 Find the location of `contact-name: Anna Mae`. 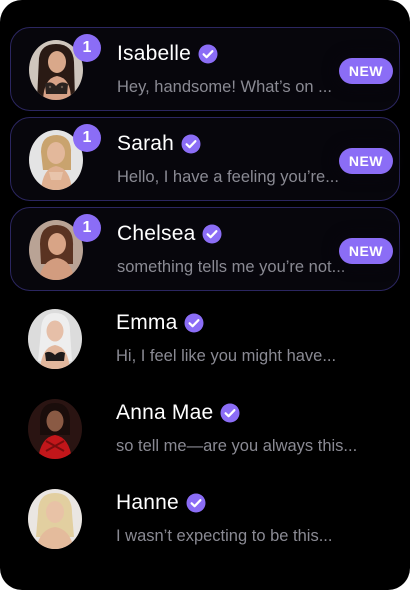

contact-name: Anna Mae is located at coordinates (165, 412).